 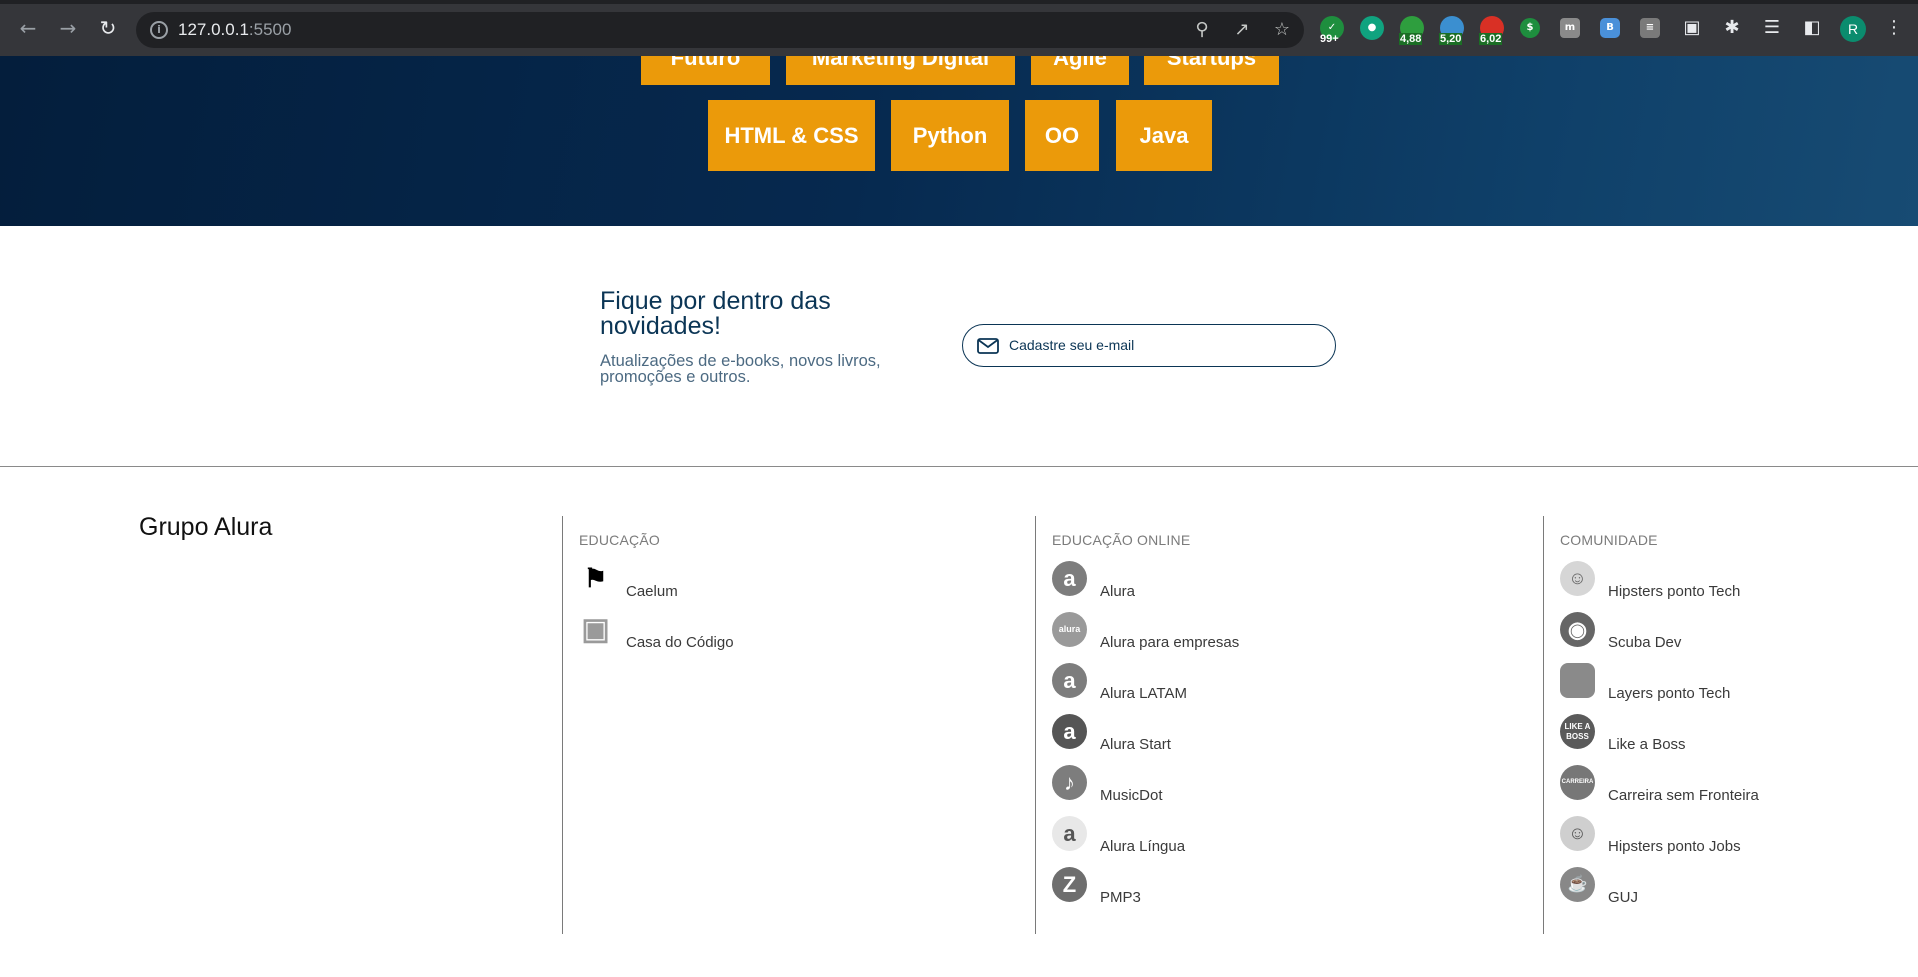 I want to click on address-bar: i 127.0.0.1:5500 ⚲ ↗ ☆, so click(x=720, y=30).